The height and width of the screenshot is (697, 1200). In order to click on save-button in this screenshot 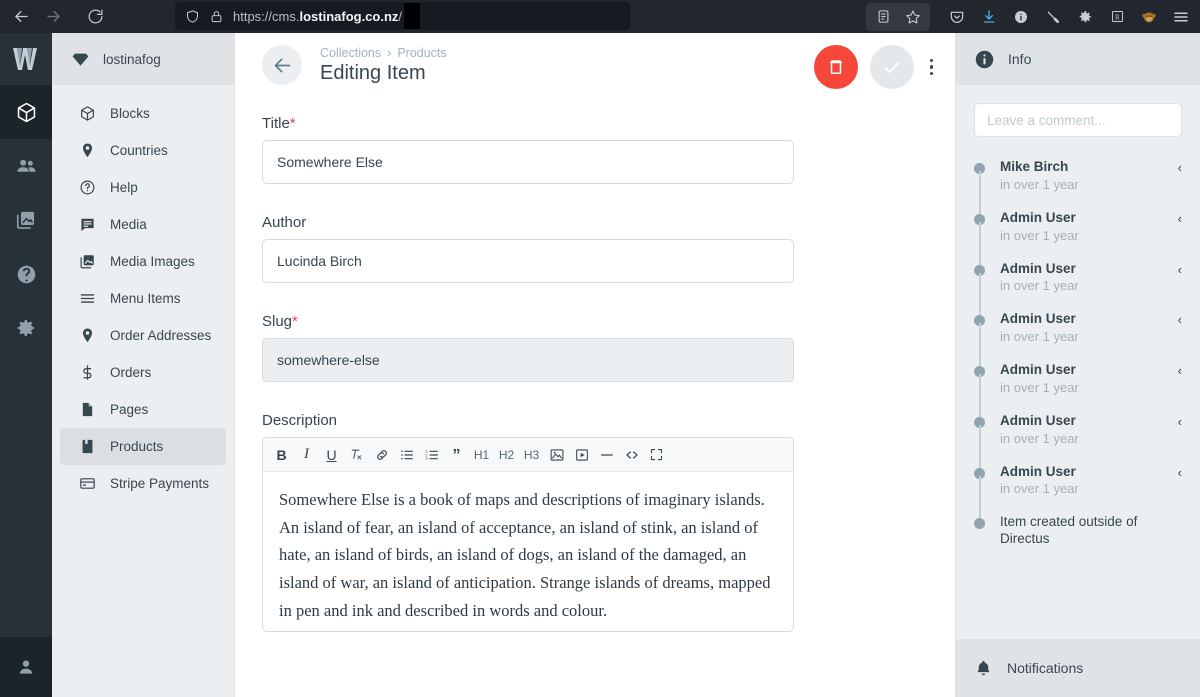, I will do `click(891, 67)`.